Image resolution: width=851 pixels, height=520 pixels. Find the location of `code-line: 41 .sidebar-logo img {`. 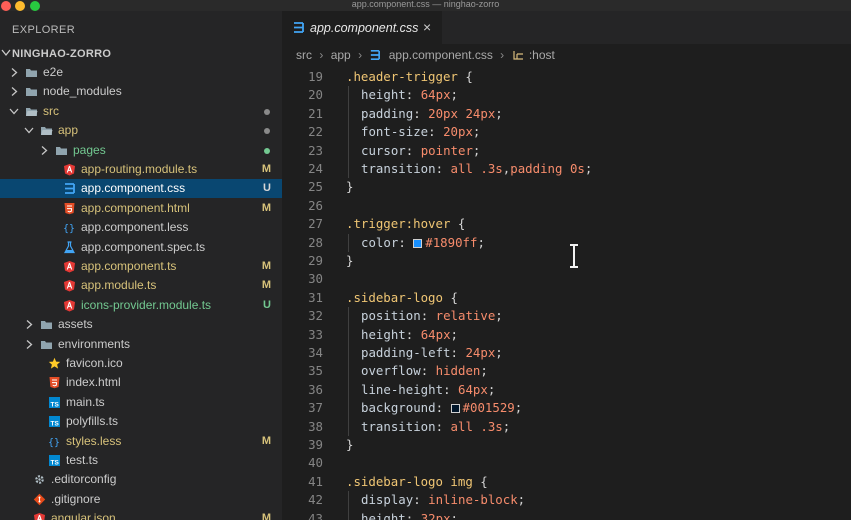

code-line: 41 .sidebar-logo img { is located at coordinates (566, 482).